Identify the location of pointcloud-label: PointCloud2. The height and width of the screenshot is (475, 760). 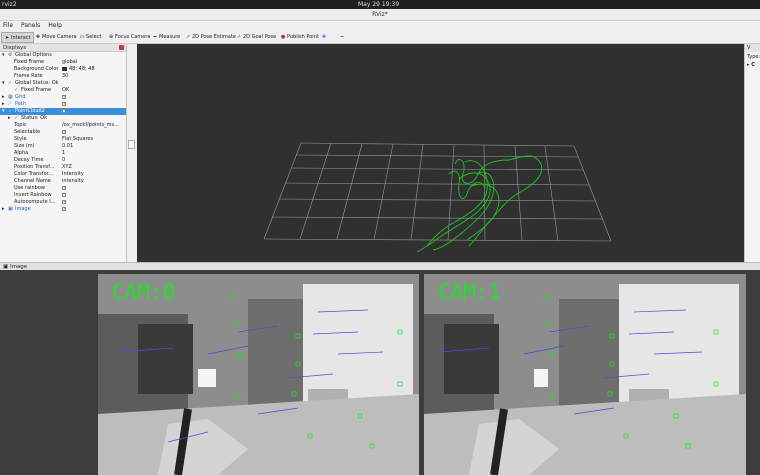
(30, 111).